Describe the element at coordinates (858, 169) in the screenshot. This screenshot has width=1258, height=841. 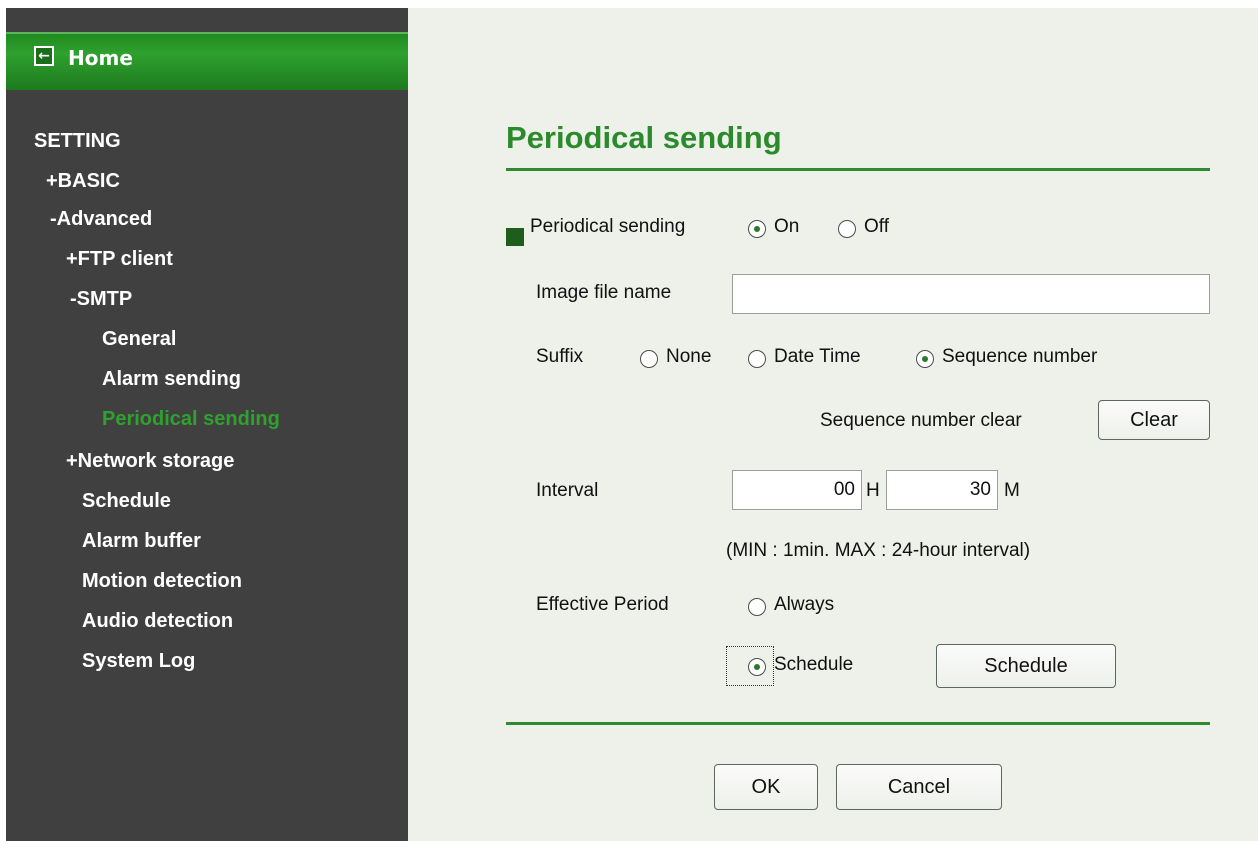
I see `title-divider` at that location.